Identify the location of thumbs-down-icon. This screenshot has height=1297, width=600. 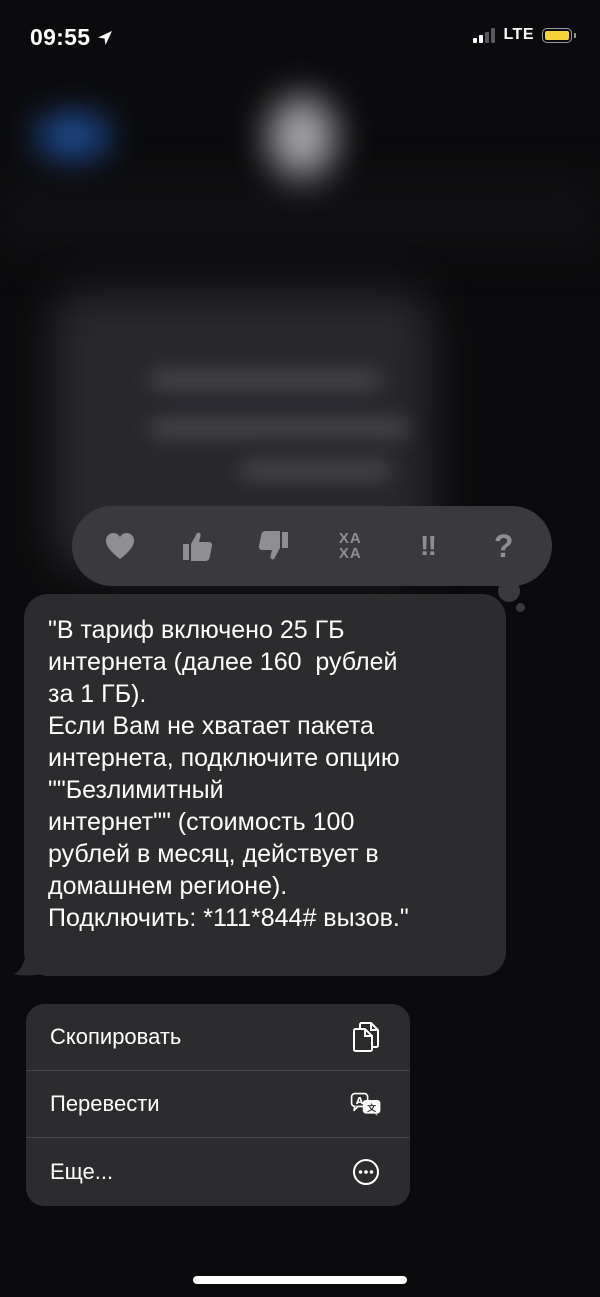
(274, 546).